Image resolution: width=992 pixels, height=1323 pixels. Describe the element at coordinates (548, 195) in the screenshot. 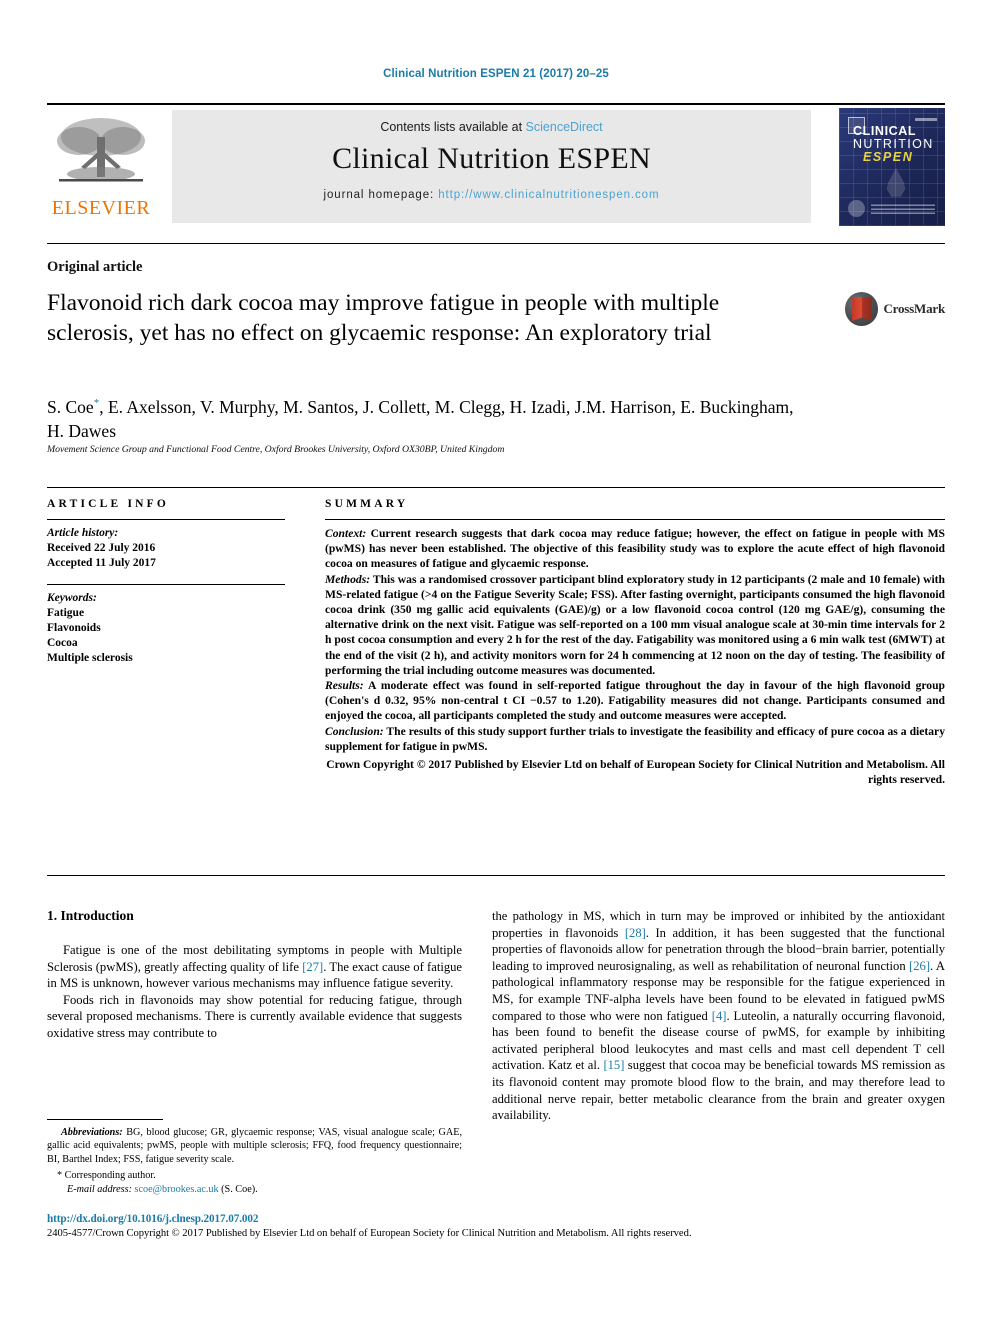

I see `homepage-url-link: http://www.clinicalnutritionespen.com` at that location.